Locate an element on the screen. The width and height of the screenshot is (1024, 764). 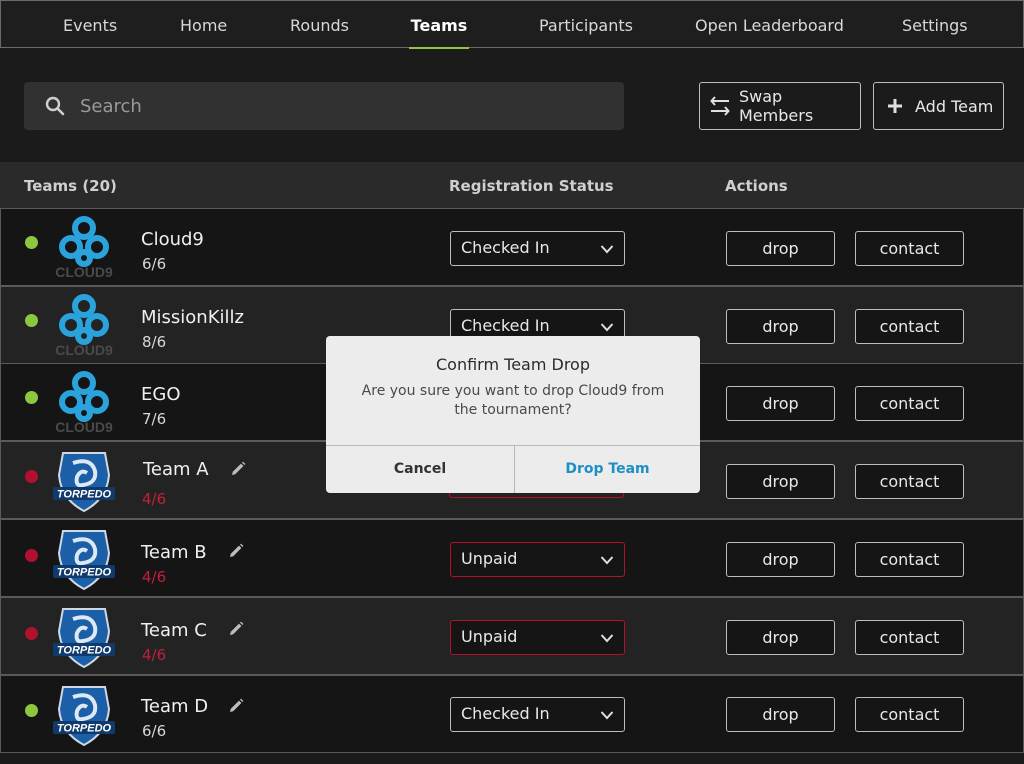
swap-members-button: Swap Members is located at coordinates (780, 106).